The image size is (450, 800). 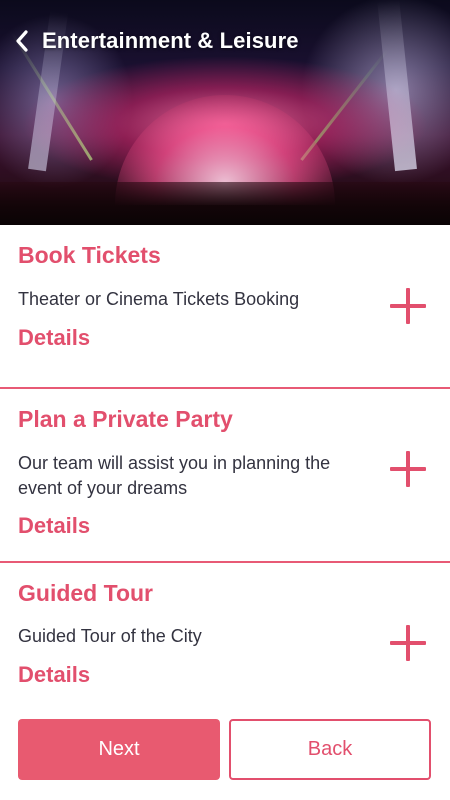 What do you see at coordinates (170, 40) in the screenshot?
I see `page-title: Entertainment & Leisure` at bounding box center [170, 40].